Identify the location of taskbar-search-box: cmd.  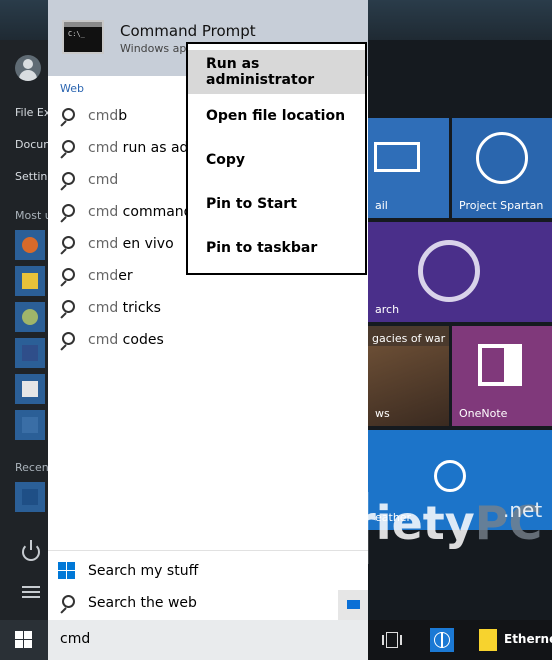
(208, 640).